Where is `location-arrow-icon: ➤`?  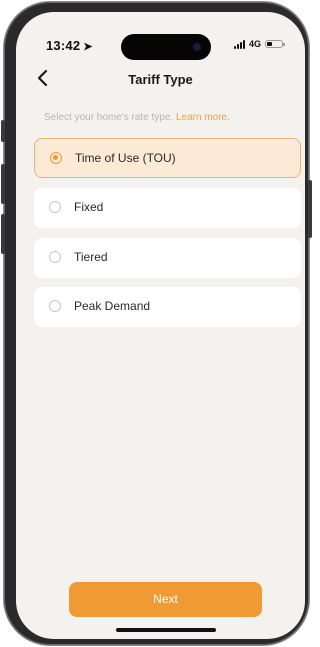 location-arrow-icon: ➤ is located at coordinates (88, 47).